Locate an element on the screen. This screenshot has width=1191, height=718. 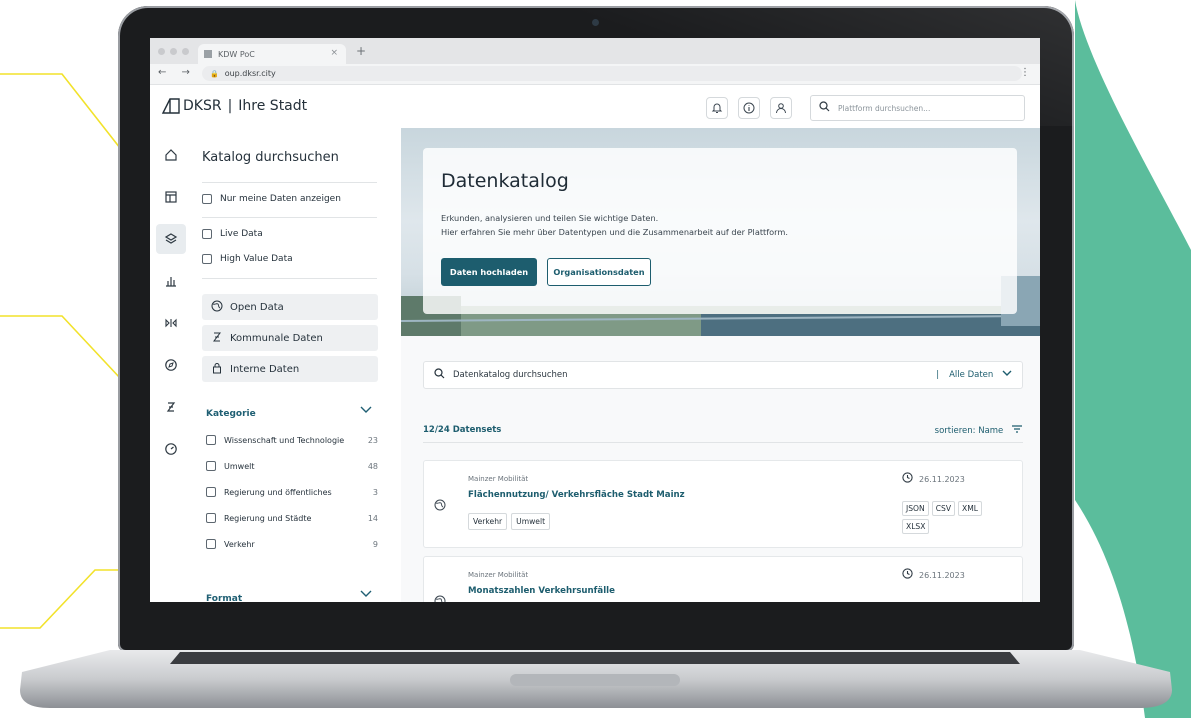
format-badge: XML is located at coordinates (970, 508).